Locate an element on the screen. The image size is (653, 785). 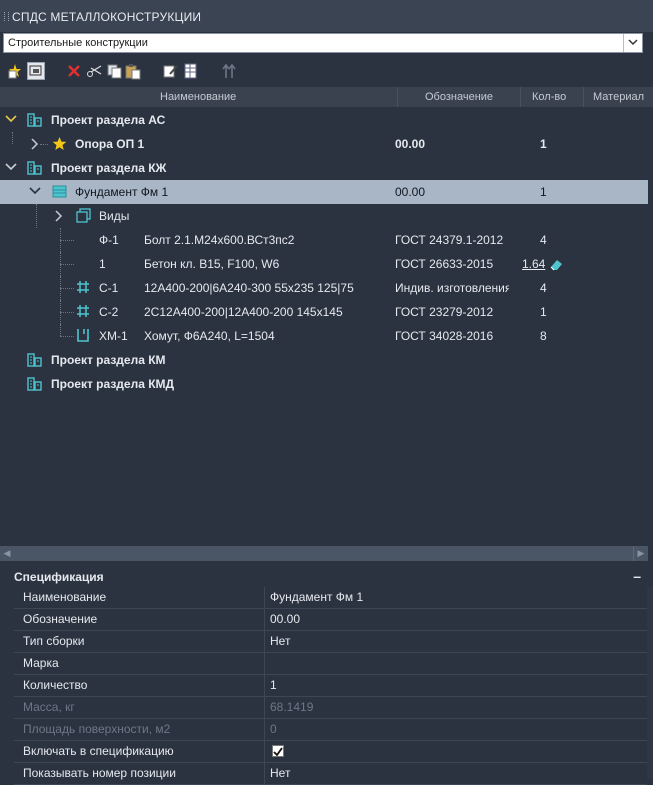
view-toggle-icon is located at coordinates (36, 71).